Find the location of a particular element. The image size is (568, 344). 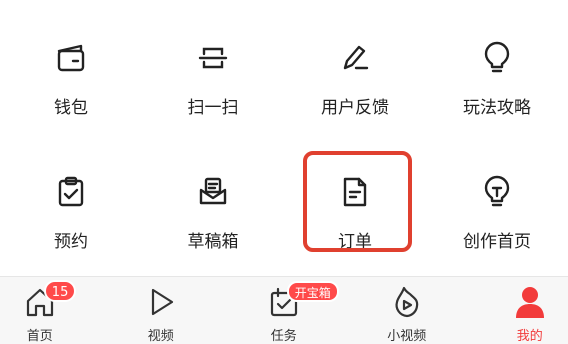

task-icon: 开宝箱 is located at coordinates (302, 301).